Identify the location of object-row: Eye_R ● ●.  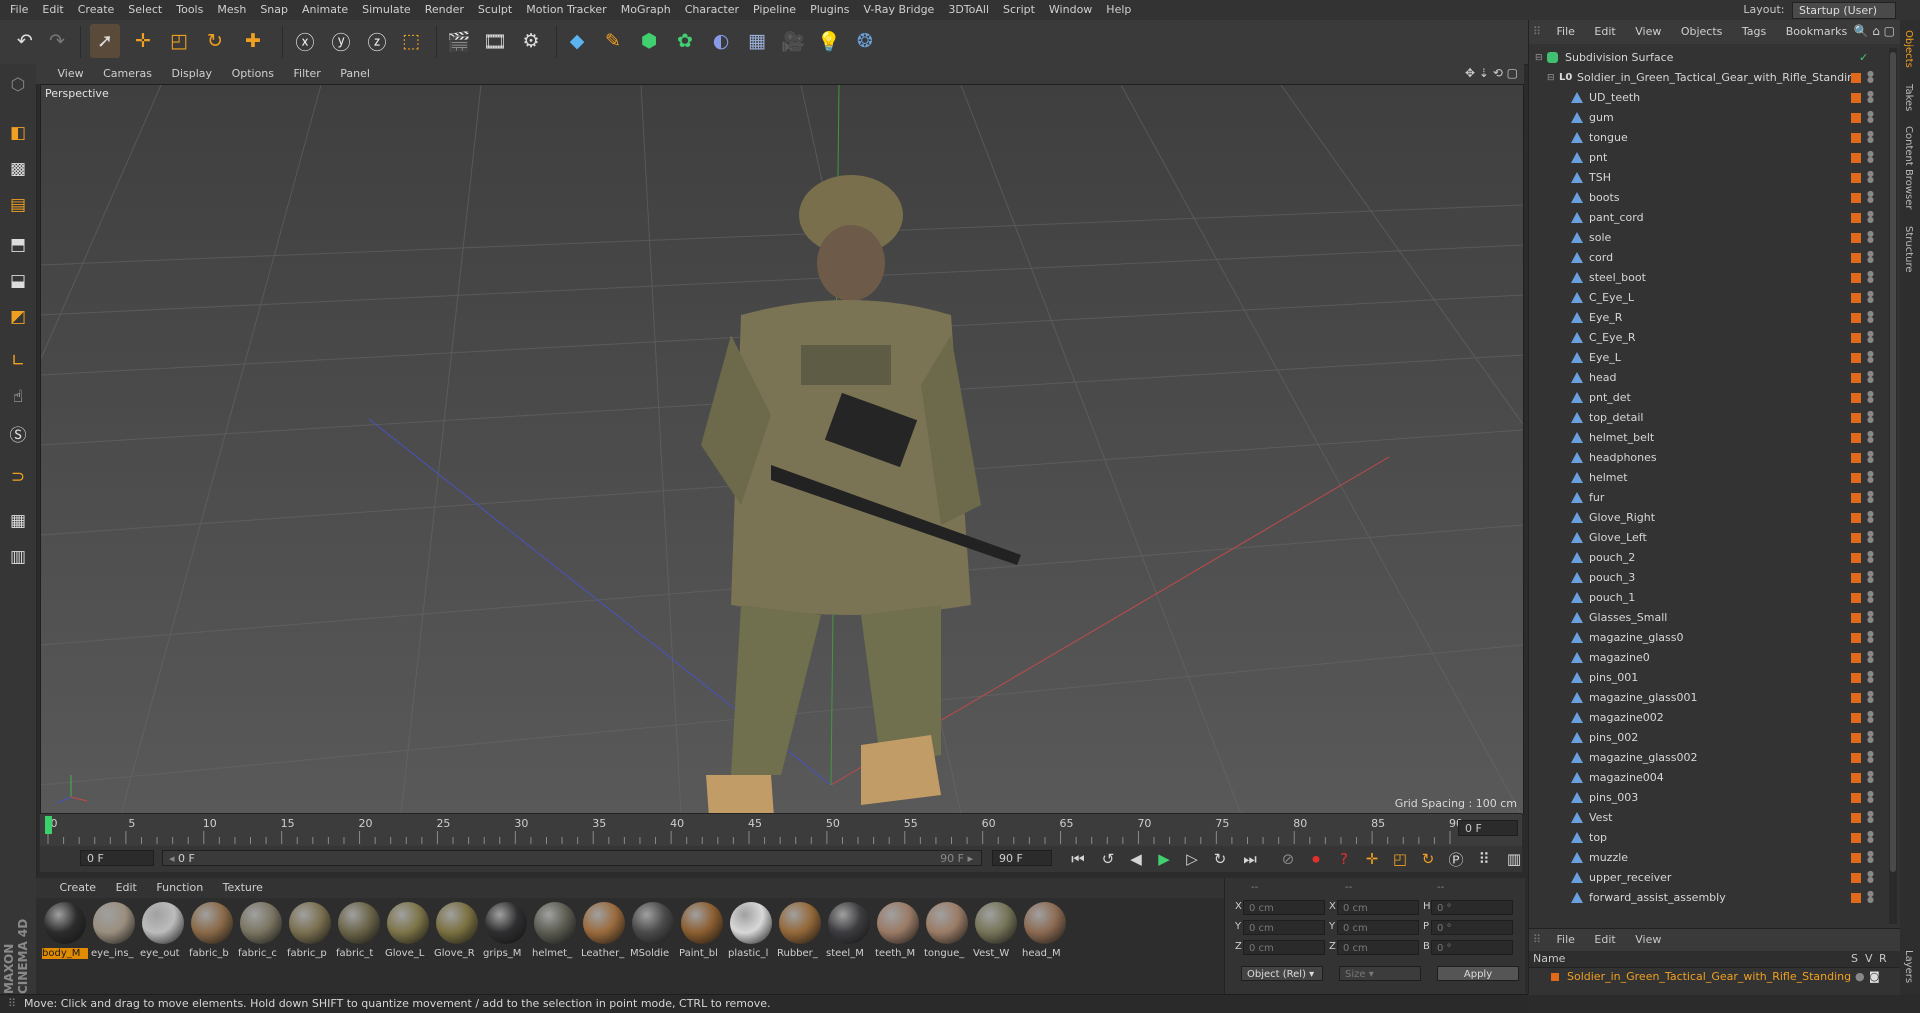
(1711, 318).